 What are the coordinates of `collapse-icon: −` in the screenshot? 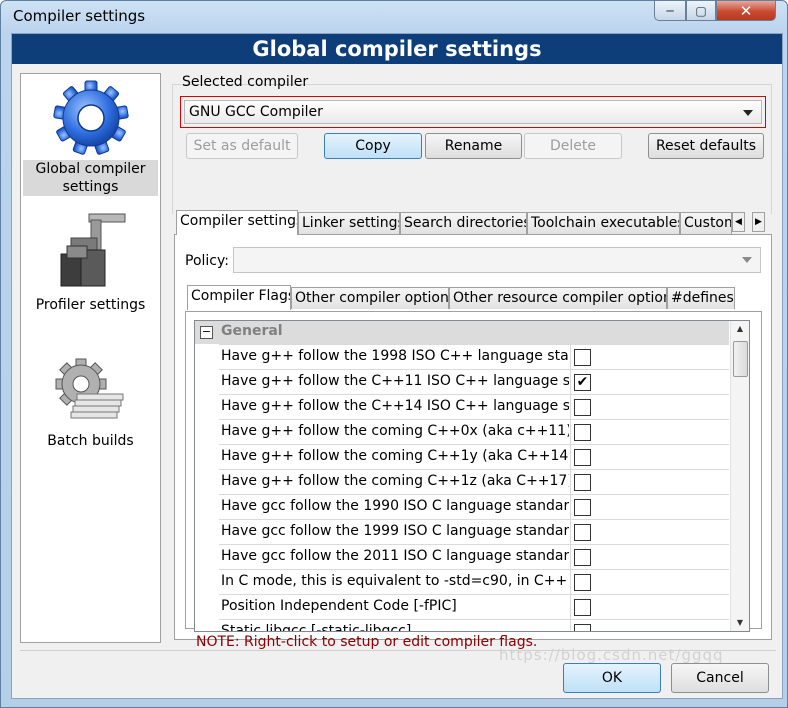 It's located at (206, 332).